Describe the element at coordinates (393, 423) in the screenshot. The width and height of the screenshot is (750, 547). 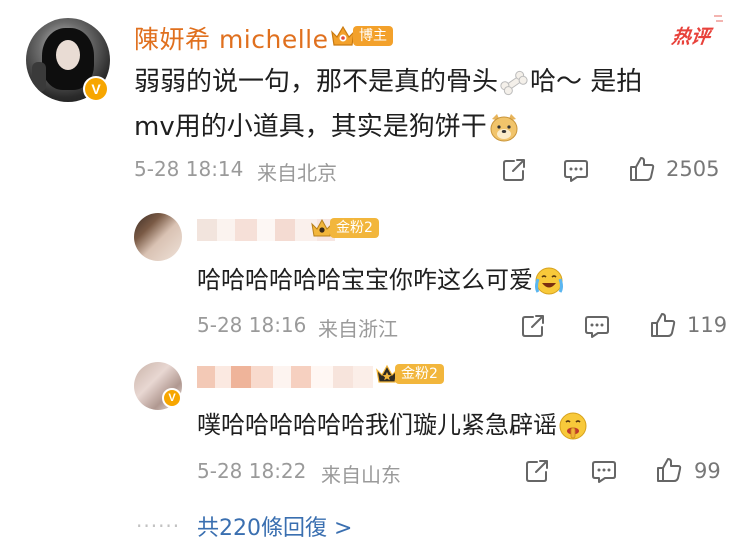
I see `reply-text: 噗哈哈哈哈哈哈我们璇儿紧急辟谣` at that location.